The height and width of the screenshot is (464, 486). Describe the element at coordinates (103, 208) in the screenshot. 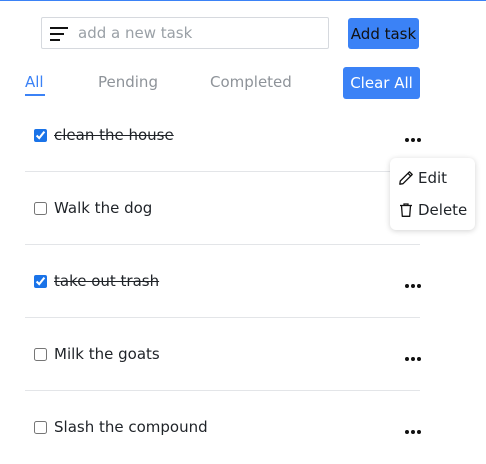

I see `task-label: Walk the dog` at that location.